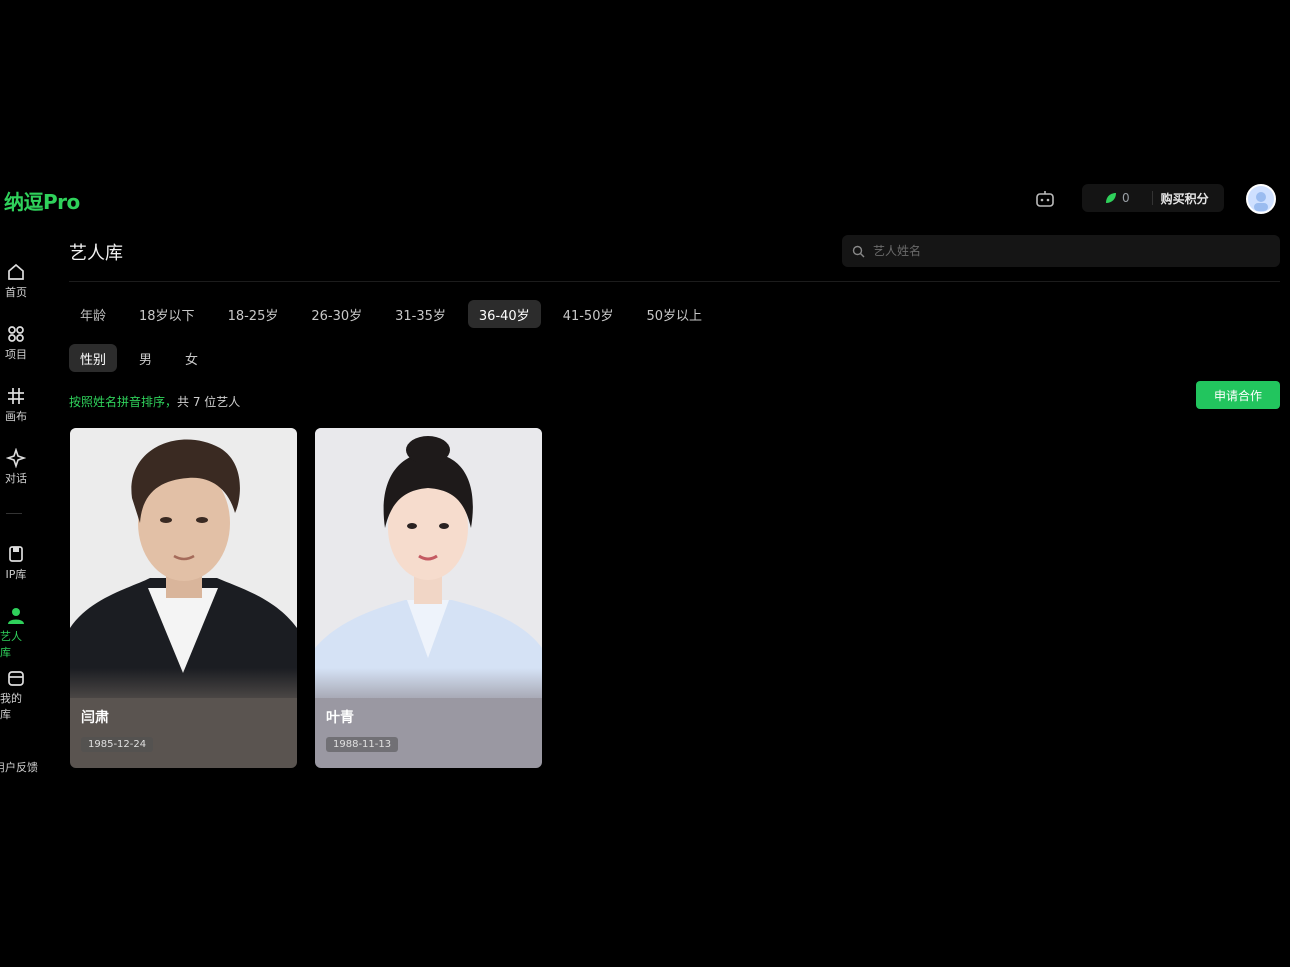 This screenshot has width=1290, height=967. I want to click on gender-option-male: 男, so click(145, 358).